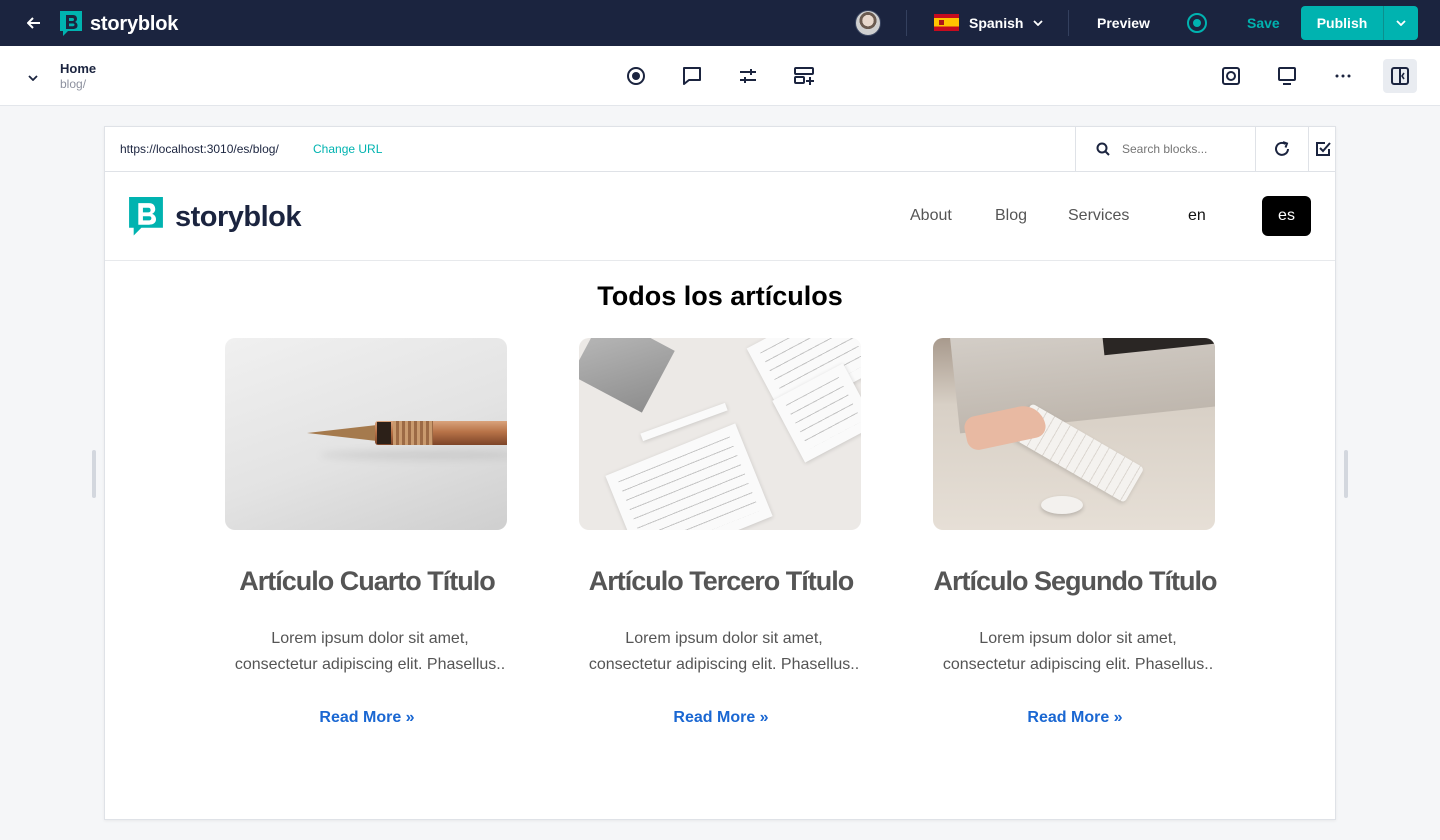 The height and width of the screenshot is (840, 1440). I want to click on refresh-button, so click(1281, 149).